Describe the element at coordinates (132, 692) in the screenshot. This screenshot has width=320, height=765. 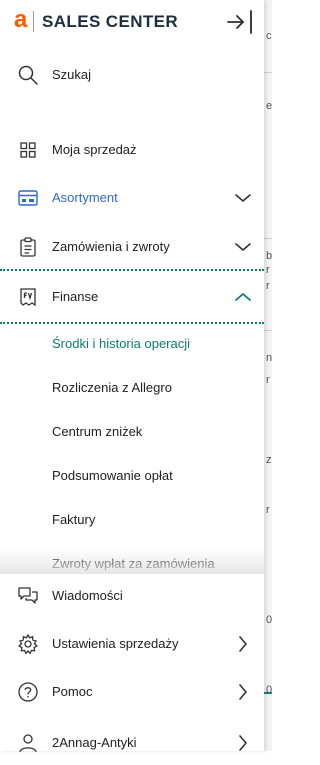
I see `nav-item-help: Pomoc` at that location.